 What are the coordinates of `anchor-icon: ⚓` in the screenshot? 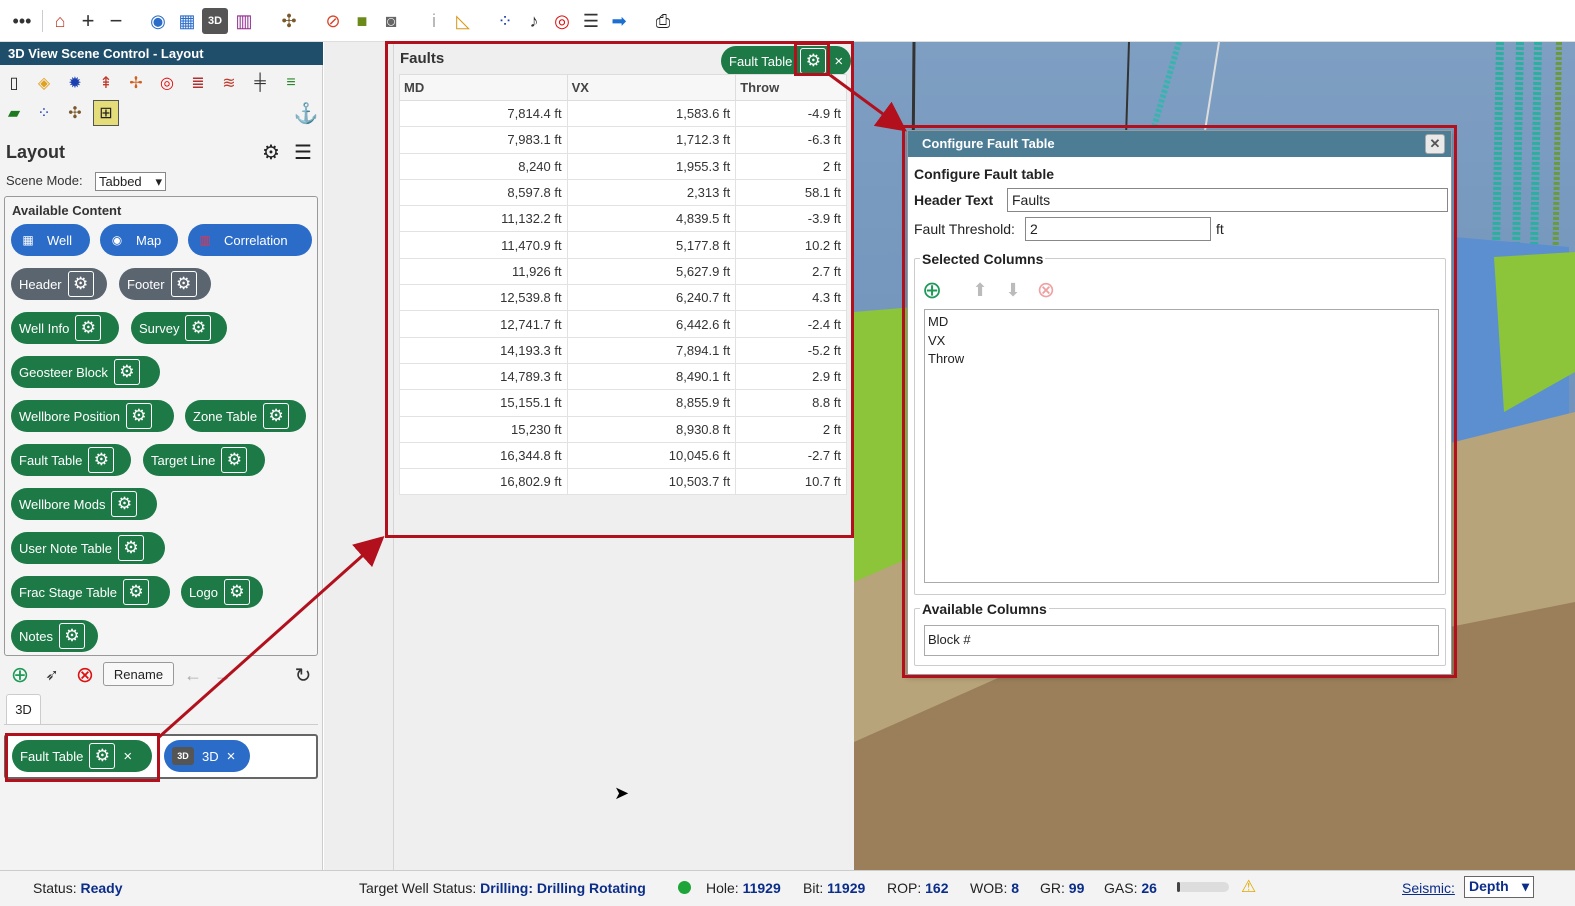 It's located at (306, 113).